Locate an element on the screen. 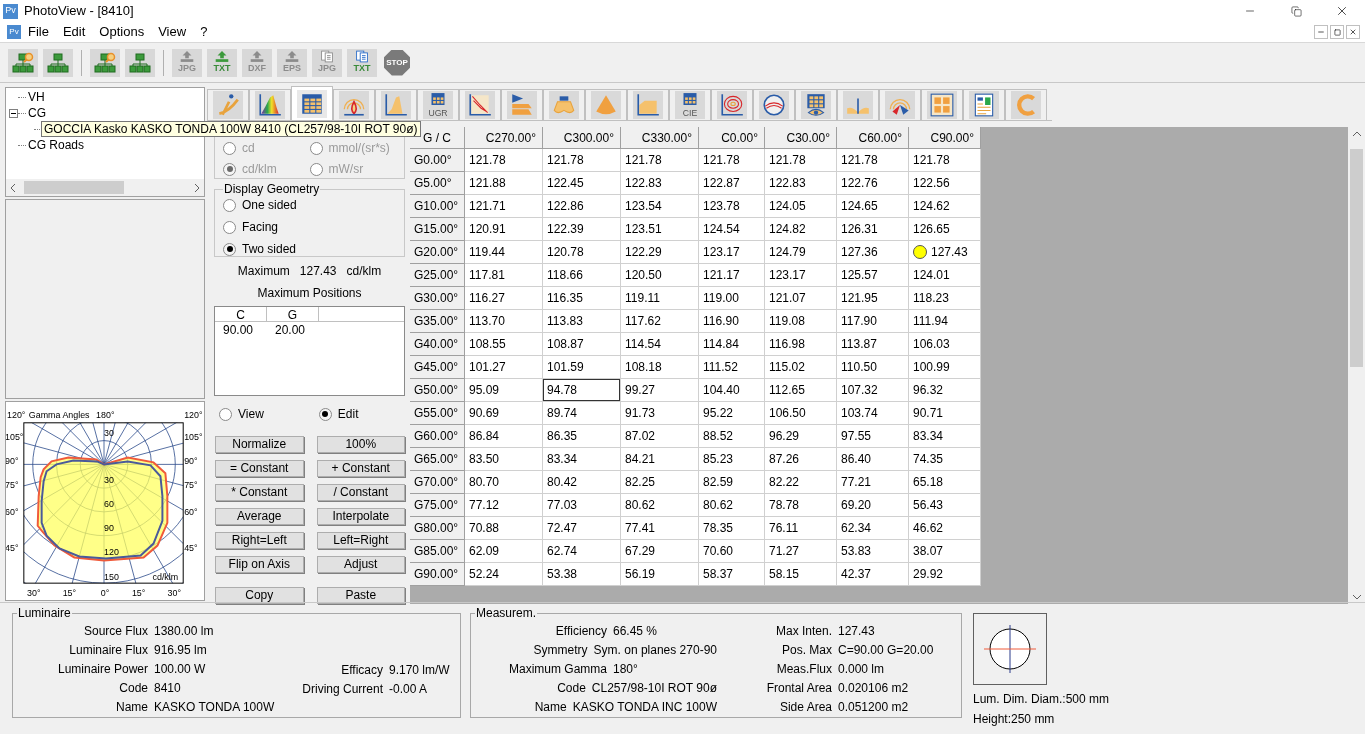 The width and height of the screenshot is (1365, 734). action-button: Left=Right is located at coordinates (360, 540).